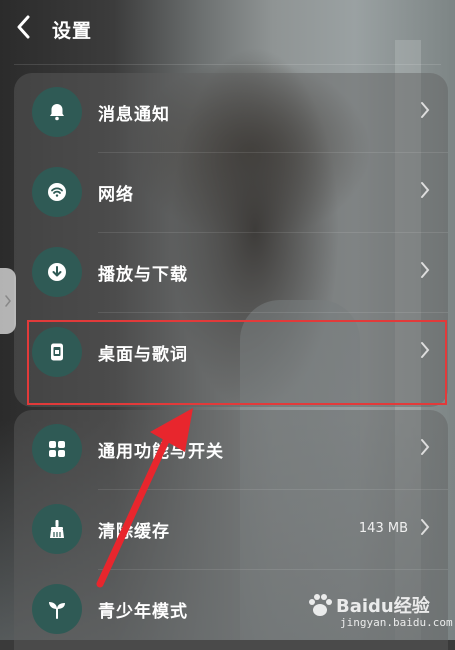 Image resolution: width=455 pixels, height=650 pixels. I want to click on sprout-icon, so click(57, 609).